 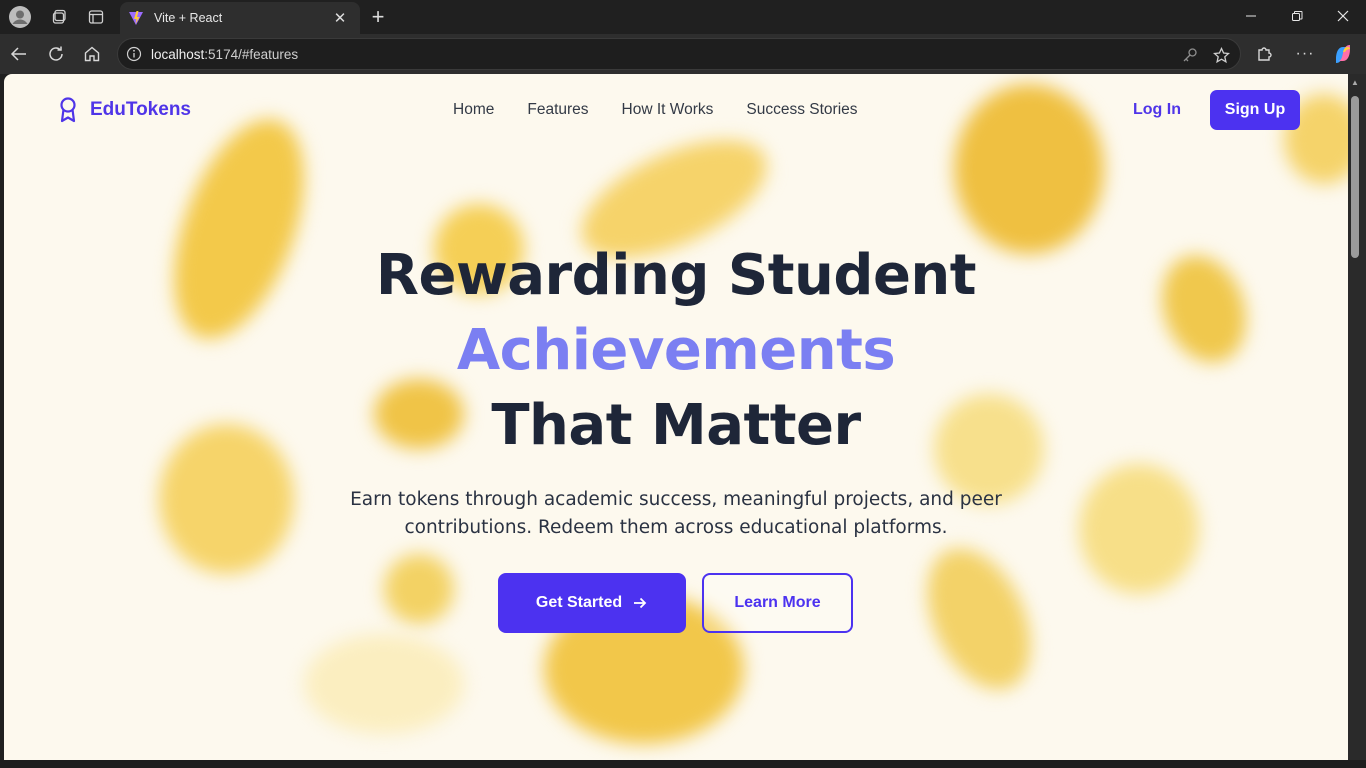 I want to click on close-tab-icon: ✕, so click(x=340, y=18).